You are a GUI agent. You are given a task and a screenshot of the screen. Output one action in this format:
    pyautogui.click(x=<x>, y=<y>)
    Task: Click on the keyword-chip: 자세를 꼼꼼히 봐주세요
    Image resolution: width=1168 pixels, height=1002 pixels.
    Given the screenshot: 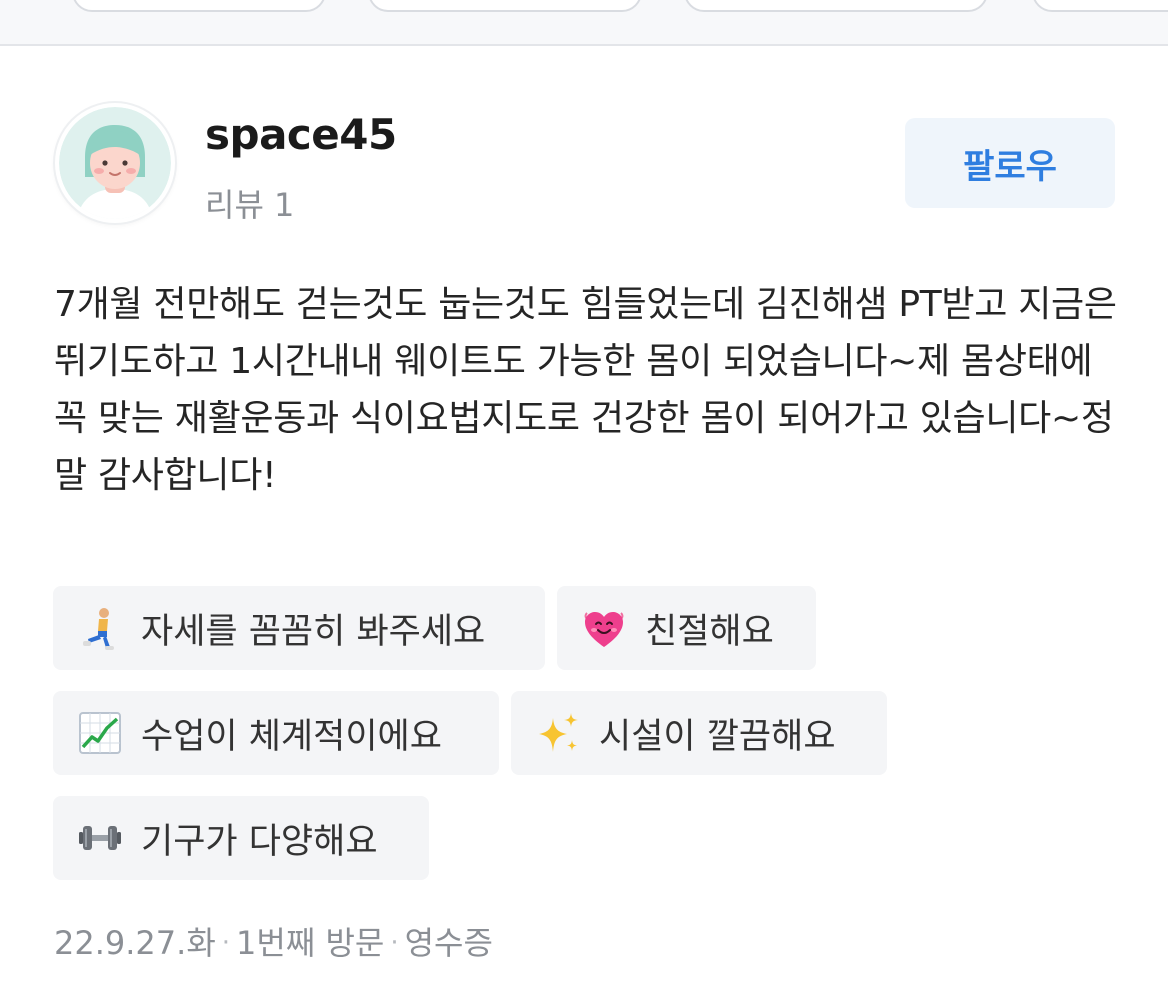 What is the action you would take?
    pyautogui.click(x=299, y=628)
    